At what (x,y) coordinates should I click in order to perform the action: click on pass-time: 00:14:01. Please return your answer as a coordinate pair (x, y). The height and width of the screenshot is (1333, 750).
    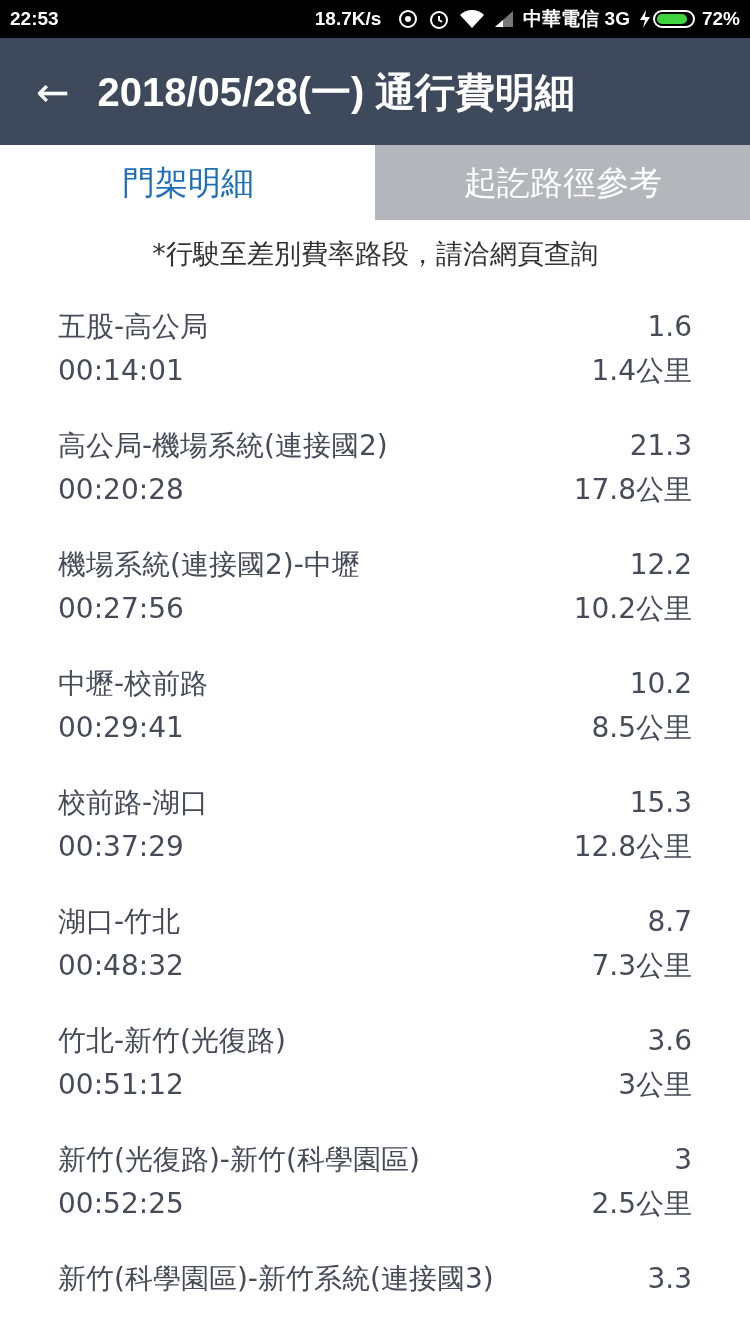
    Looking at the image, I should click on (121, 370).